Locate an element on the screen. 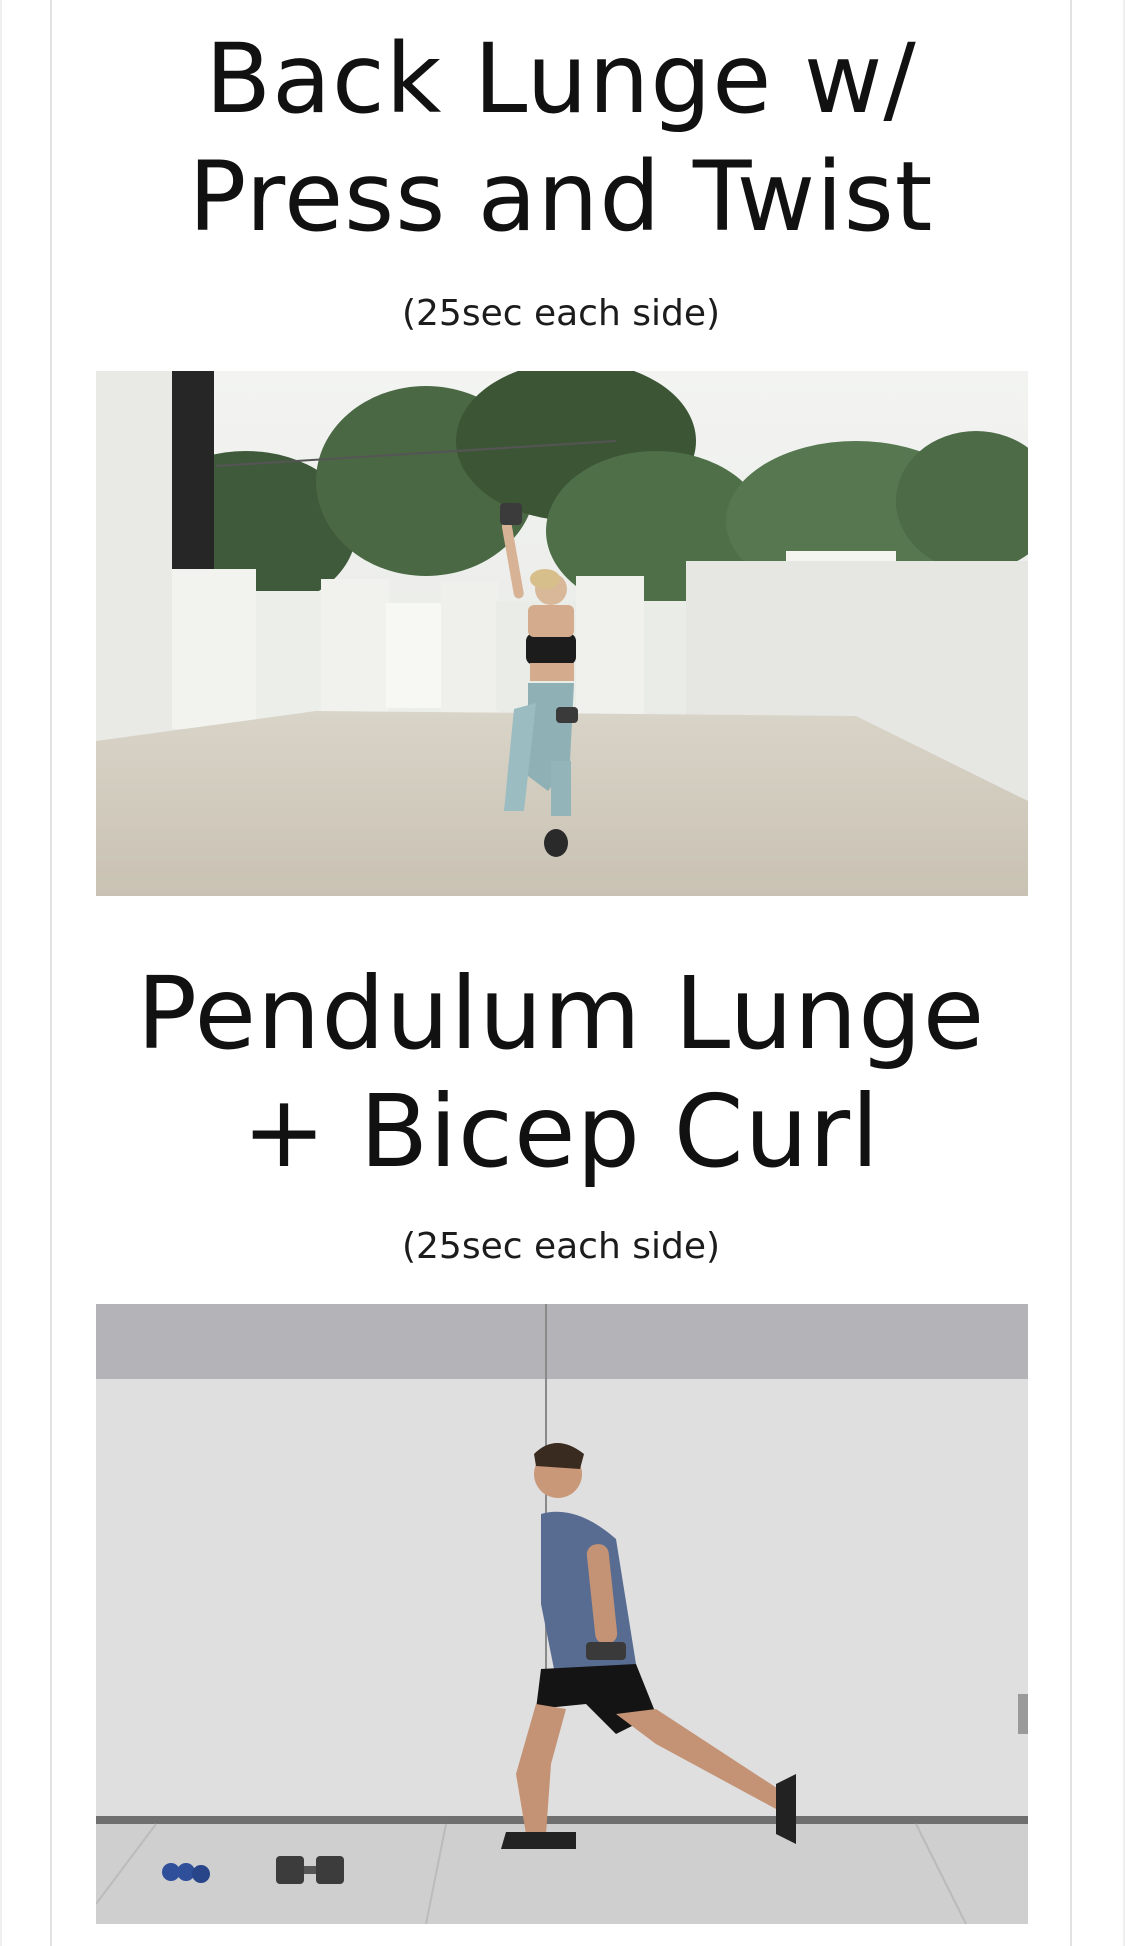  exercise-title-line: Pendulum Lunge is located at coordinates (561, 1013).